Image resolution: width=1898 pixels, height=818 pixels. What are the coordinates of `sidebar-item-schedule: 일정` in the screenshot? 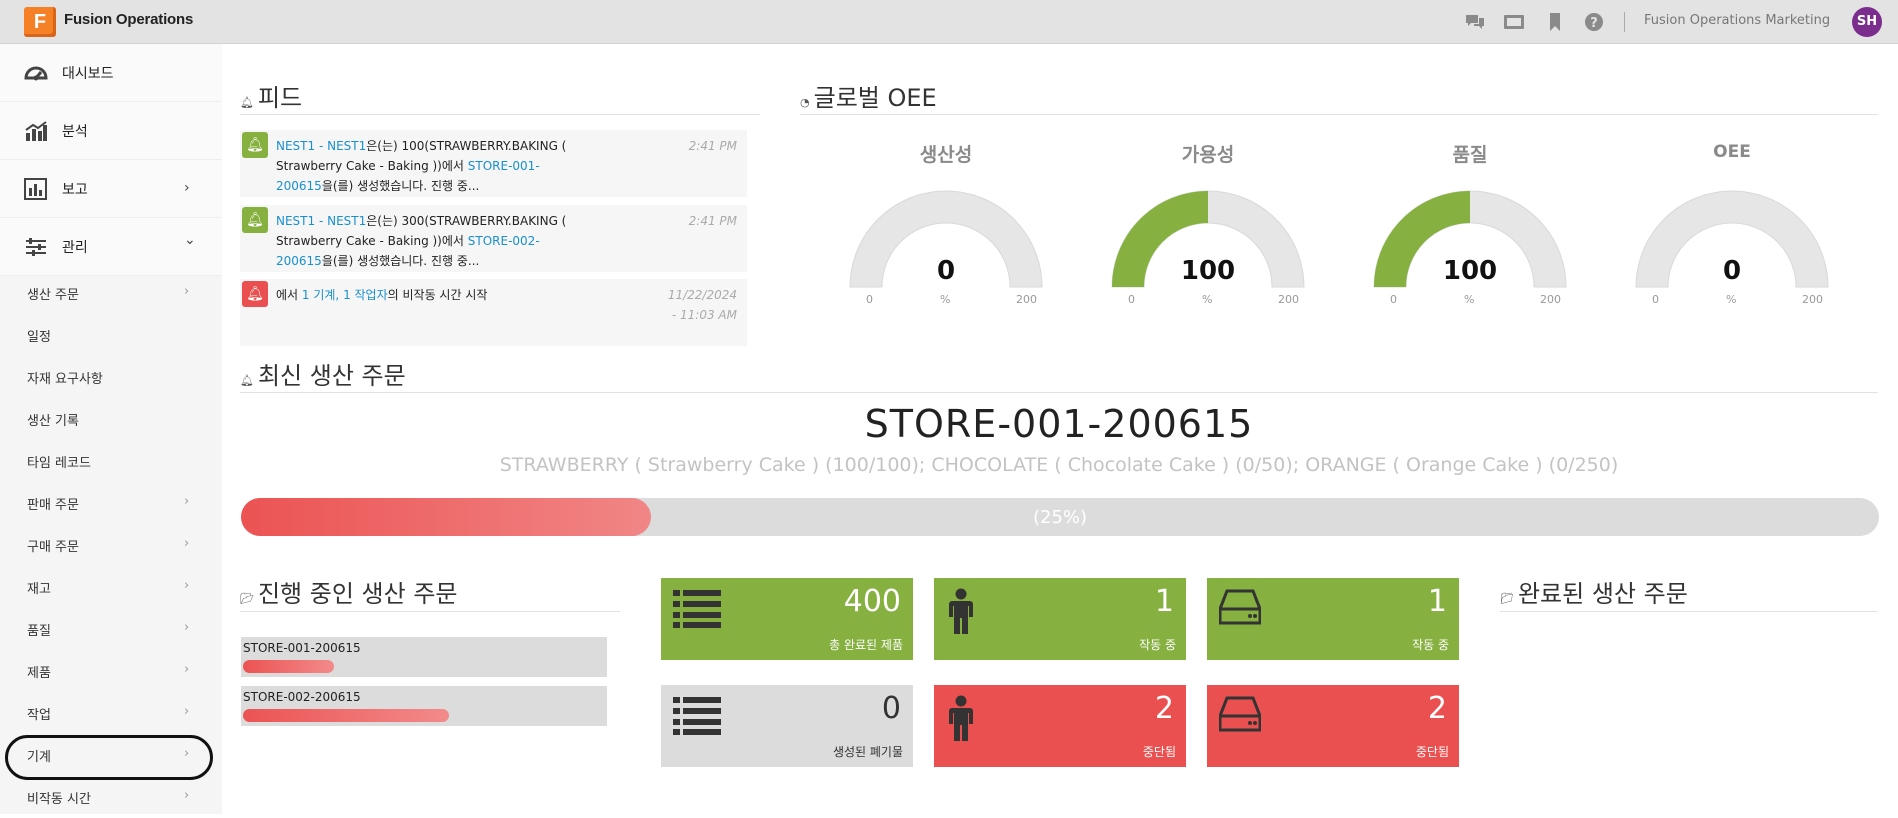 It's located at (111, 335).